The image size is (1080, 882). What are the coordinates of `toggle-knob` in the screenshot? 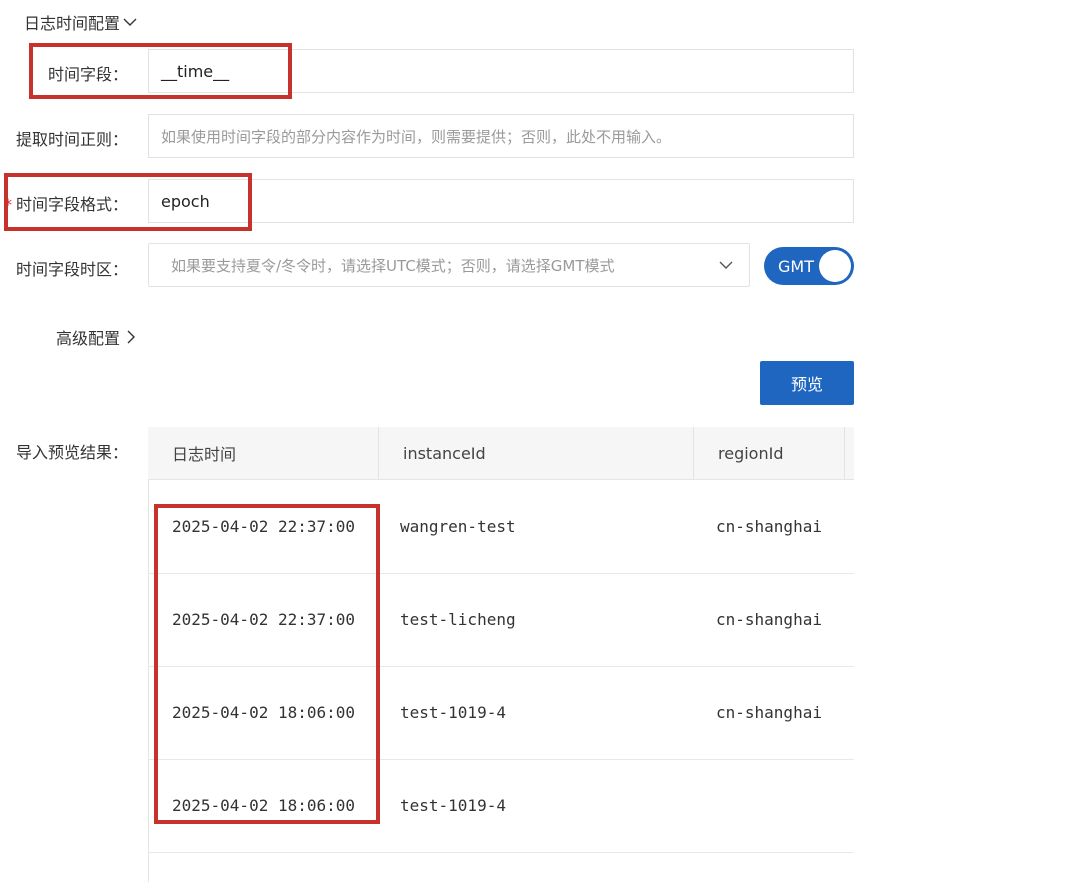 It's located at (835, 266).